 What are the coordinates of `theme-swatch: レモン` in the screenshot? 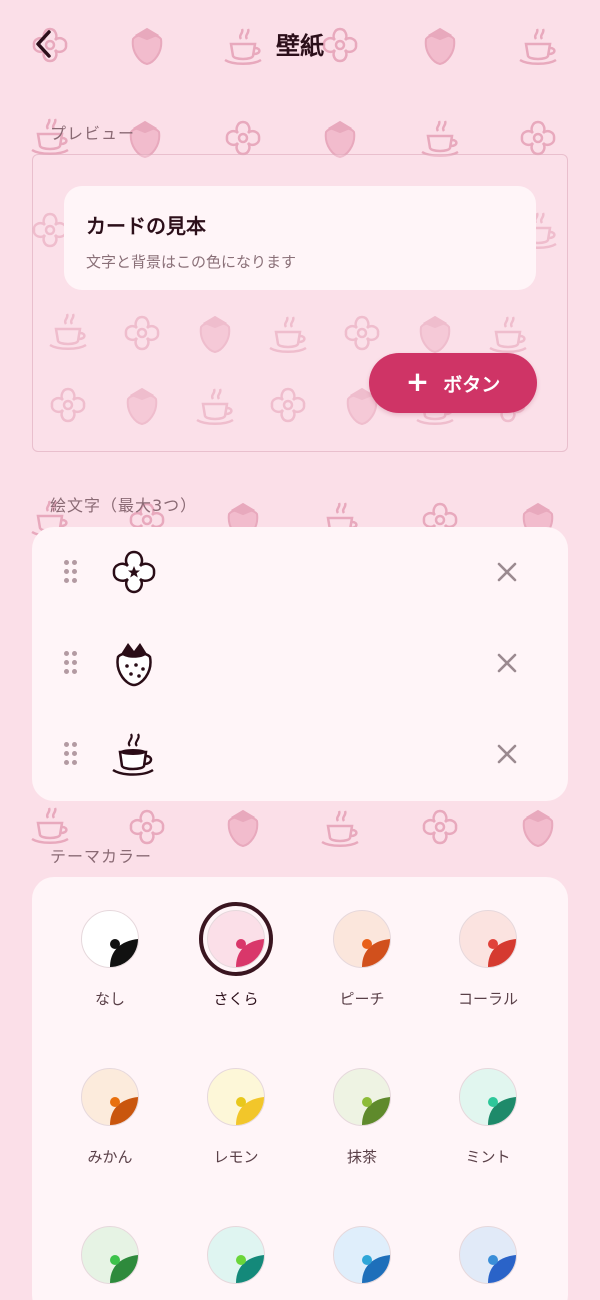 It's located at (236, 1117).